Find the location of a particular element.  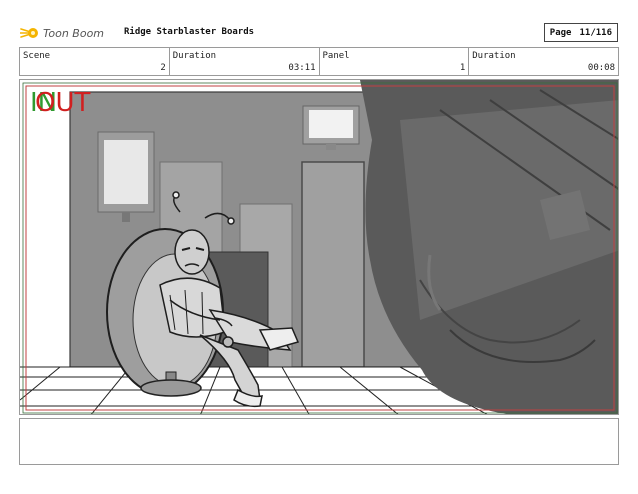

panel-notes-field is located at coordinates (319, 441).